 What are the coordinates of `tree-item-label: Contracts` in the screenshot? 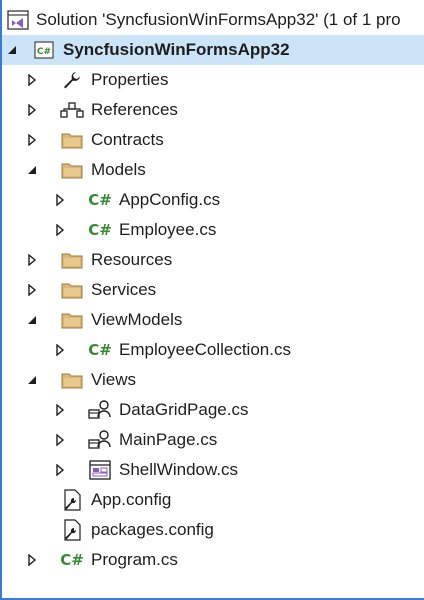 It's located at (127, 139).